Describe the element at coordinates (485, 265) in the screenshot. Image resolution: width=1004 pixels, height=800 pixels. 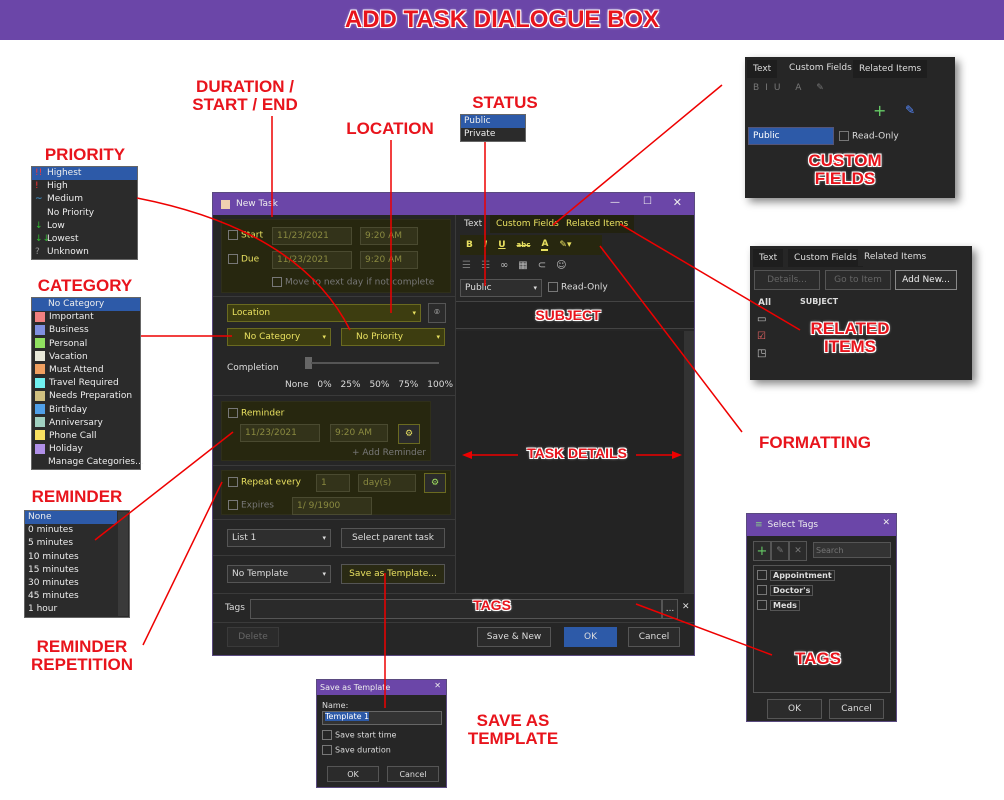
I see `numbered-list-icon: ☷` at that location.